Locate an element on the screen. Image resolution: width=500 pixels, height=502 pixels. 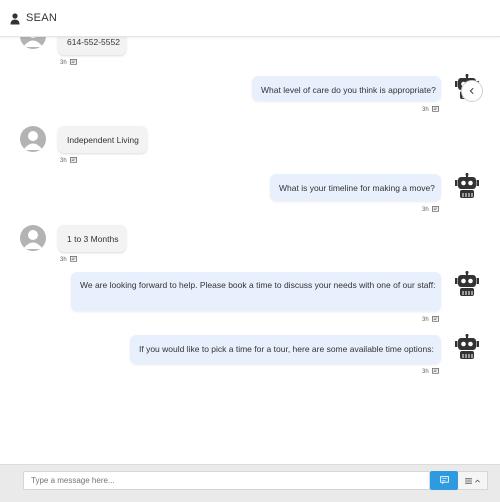
message-bubble: 614-552-5552 is located at coordinates (92, 45).